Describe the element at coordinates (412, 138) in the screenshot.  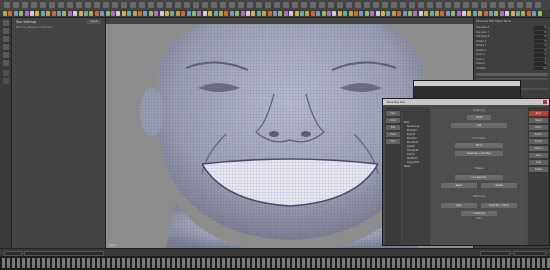
I see `tree-item: NoseCtrl` at that location.